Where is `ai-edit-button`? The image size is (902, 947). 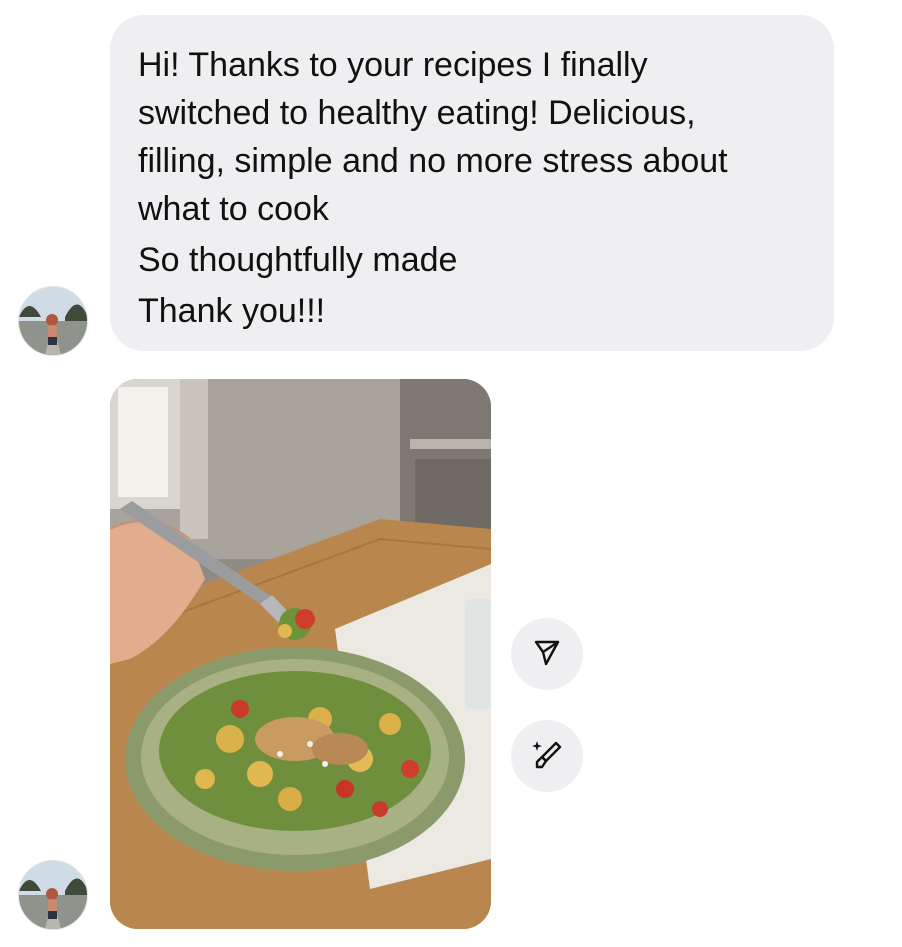 ai-edit-button is located at coordinates (547, 756).